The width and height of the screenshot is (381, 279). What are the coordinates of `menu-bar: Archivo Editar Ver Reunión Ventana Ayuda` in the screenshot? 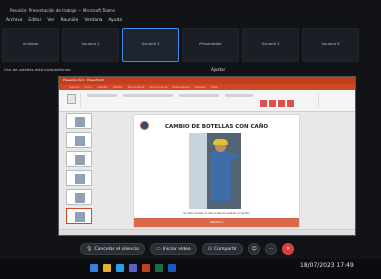 It's located at (106, 20).